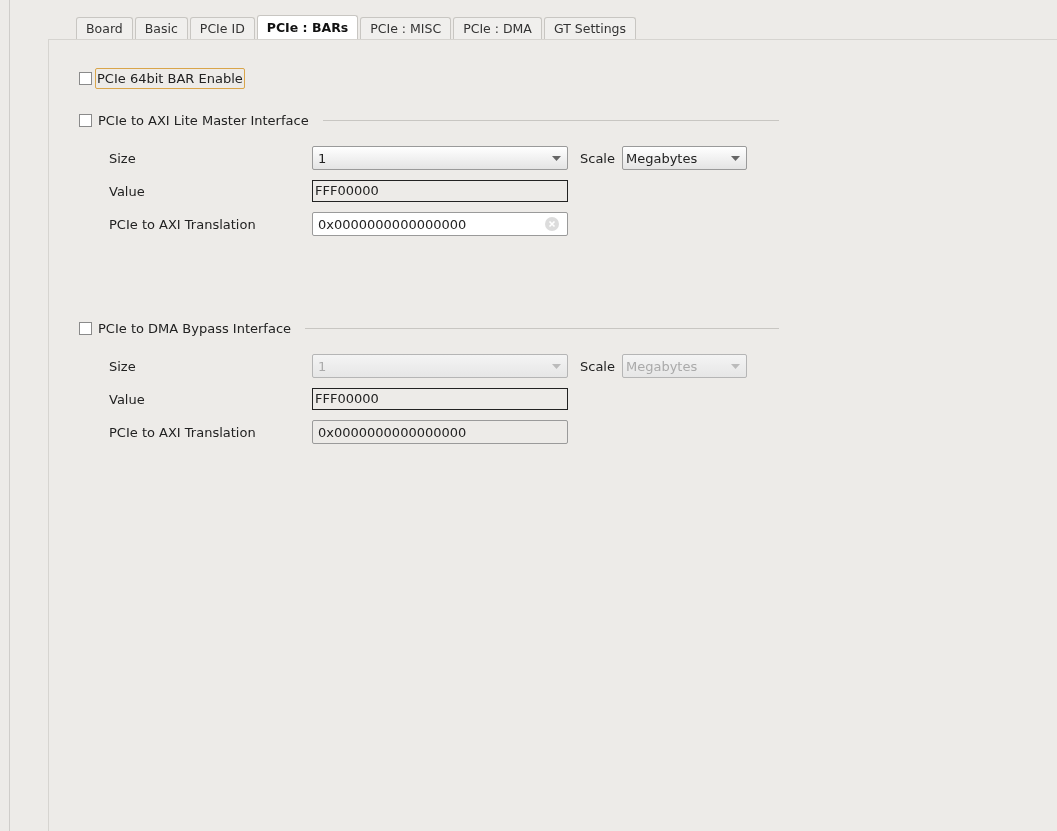 This screenshot has width=1057, height=831. I want to click on tab: PCIe : MISC, so click(406, 28).